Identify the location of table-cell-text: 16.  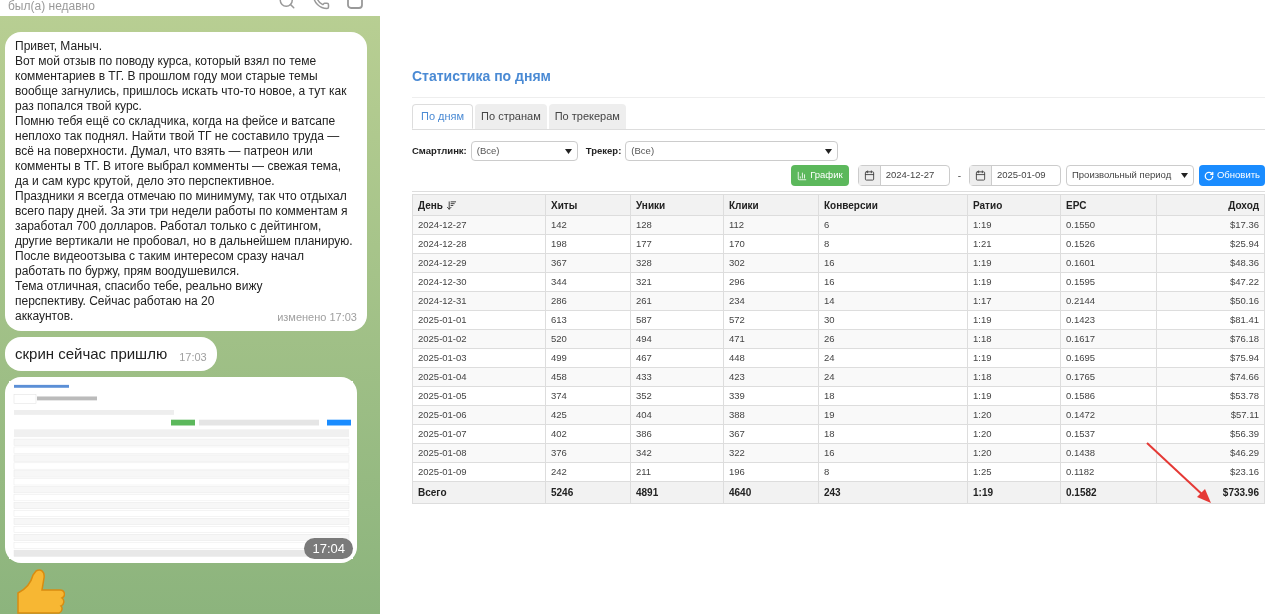
(829, 281).